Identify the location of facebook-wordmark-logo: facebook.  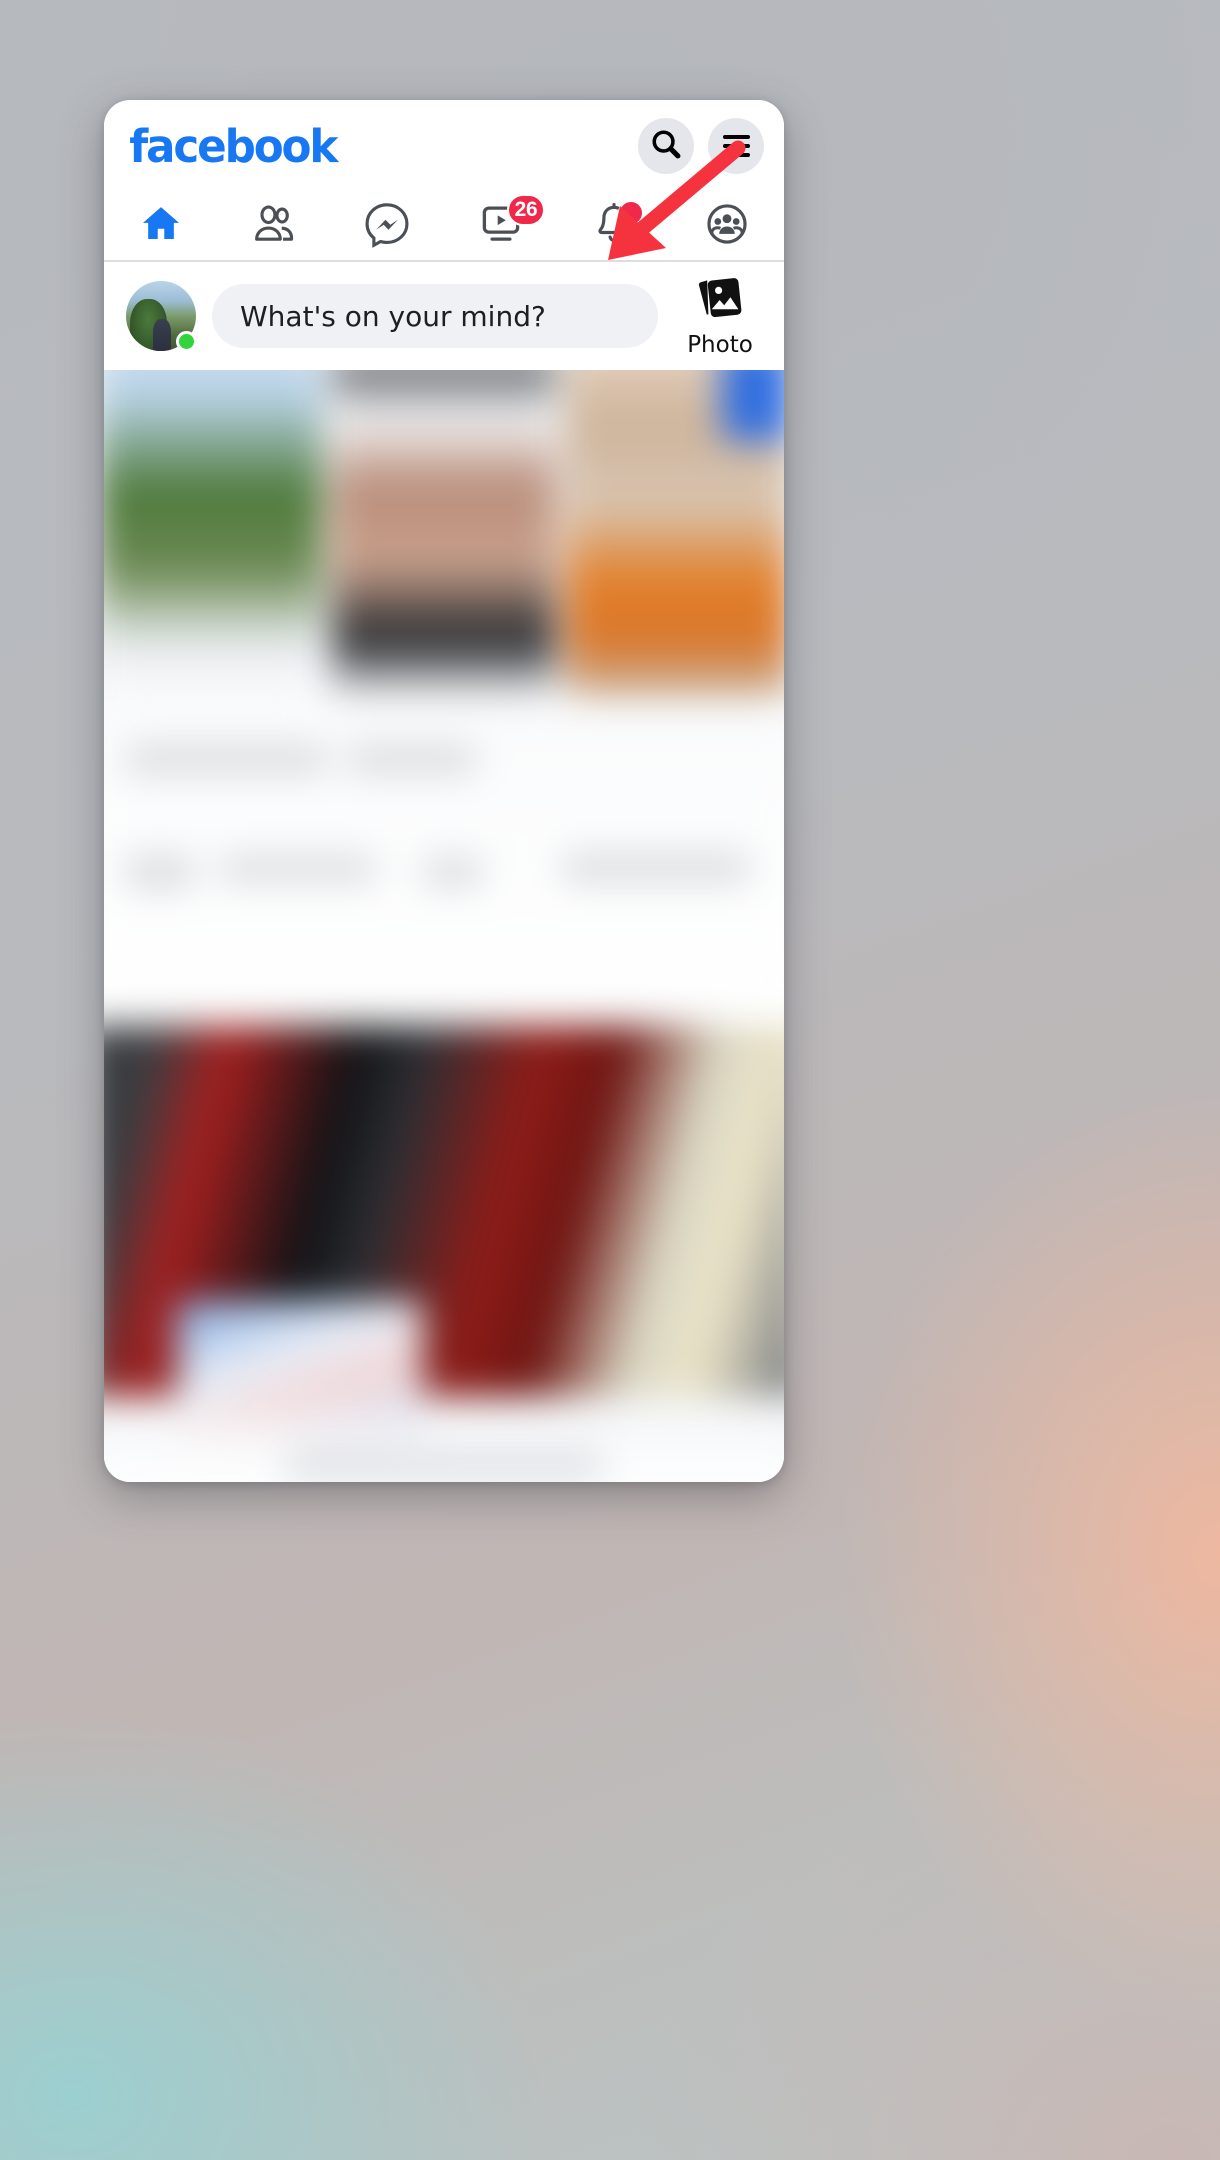
(233, 146).